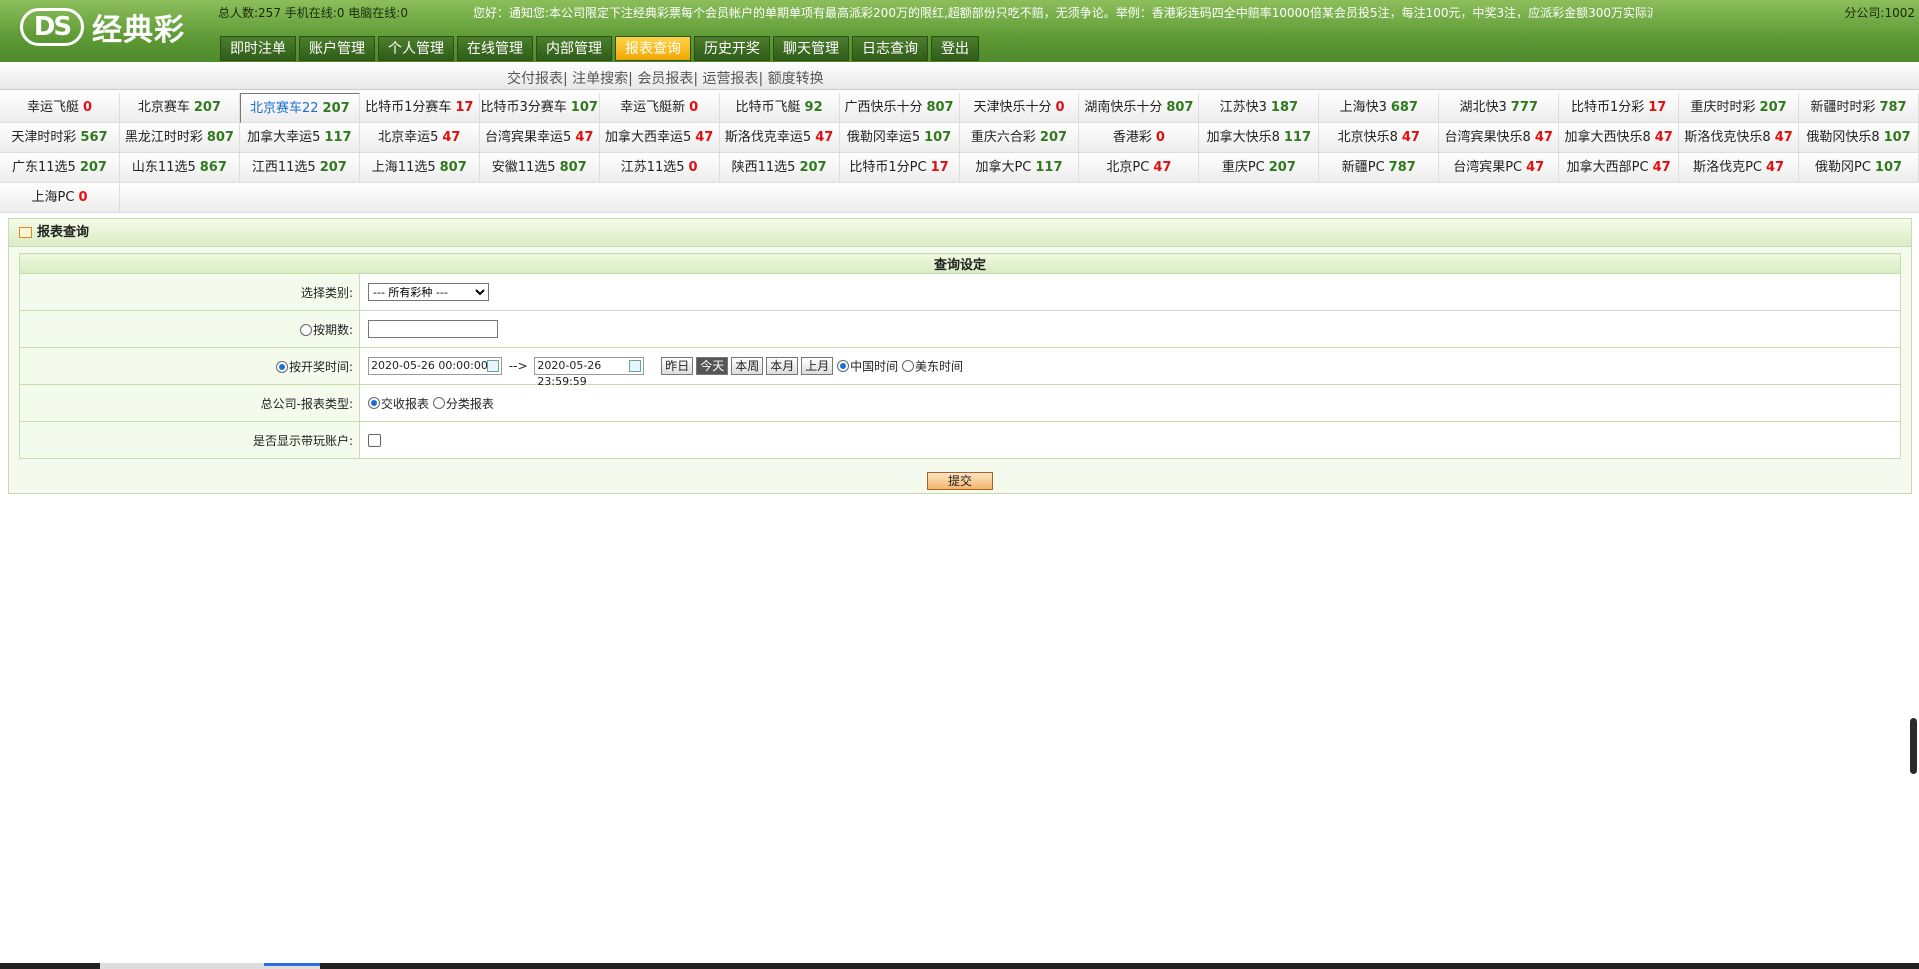  I want to click on lottery-cell: 加拿大PC 117, so click(1019, 168).